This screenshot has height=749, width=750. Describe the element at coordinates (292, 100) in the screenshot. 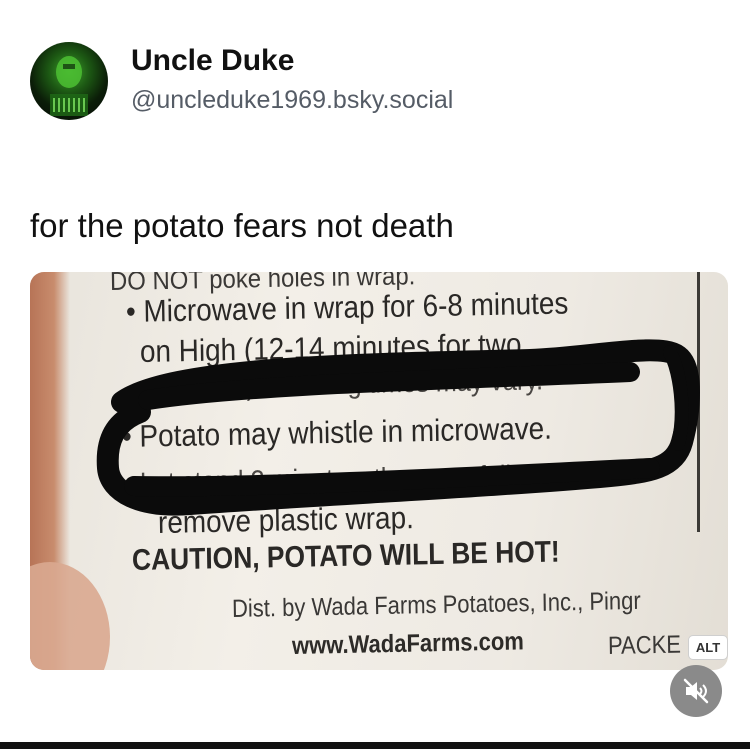

I see `author-handle: @uncleduke1969.bsky.social` at that location.